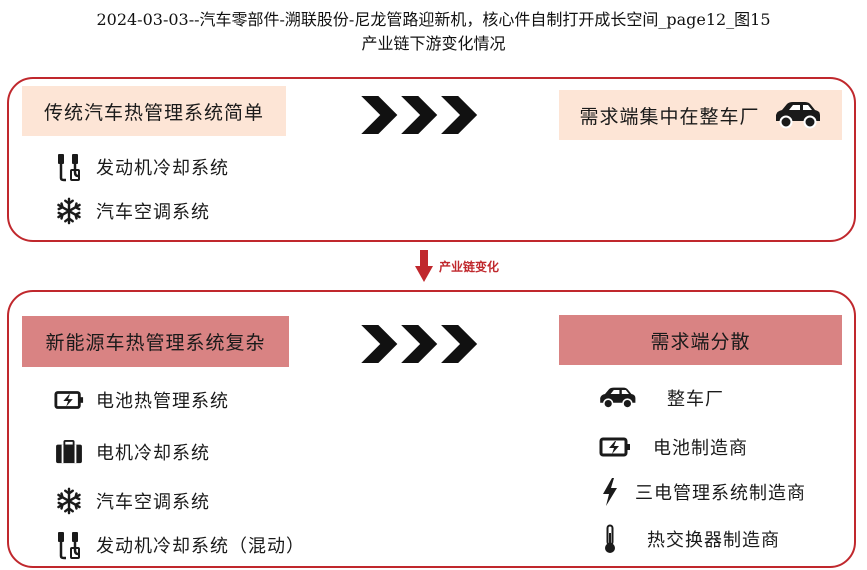 Image resolution: width=867 pixels, height=570 pixels. I want to click on centralized-demand-label: 需求端集中在整车厂, so click(669, 116).